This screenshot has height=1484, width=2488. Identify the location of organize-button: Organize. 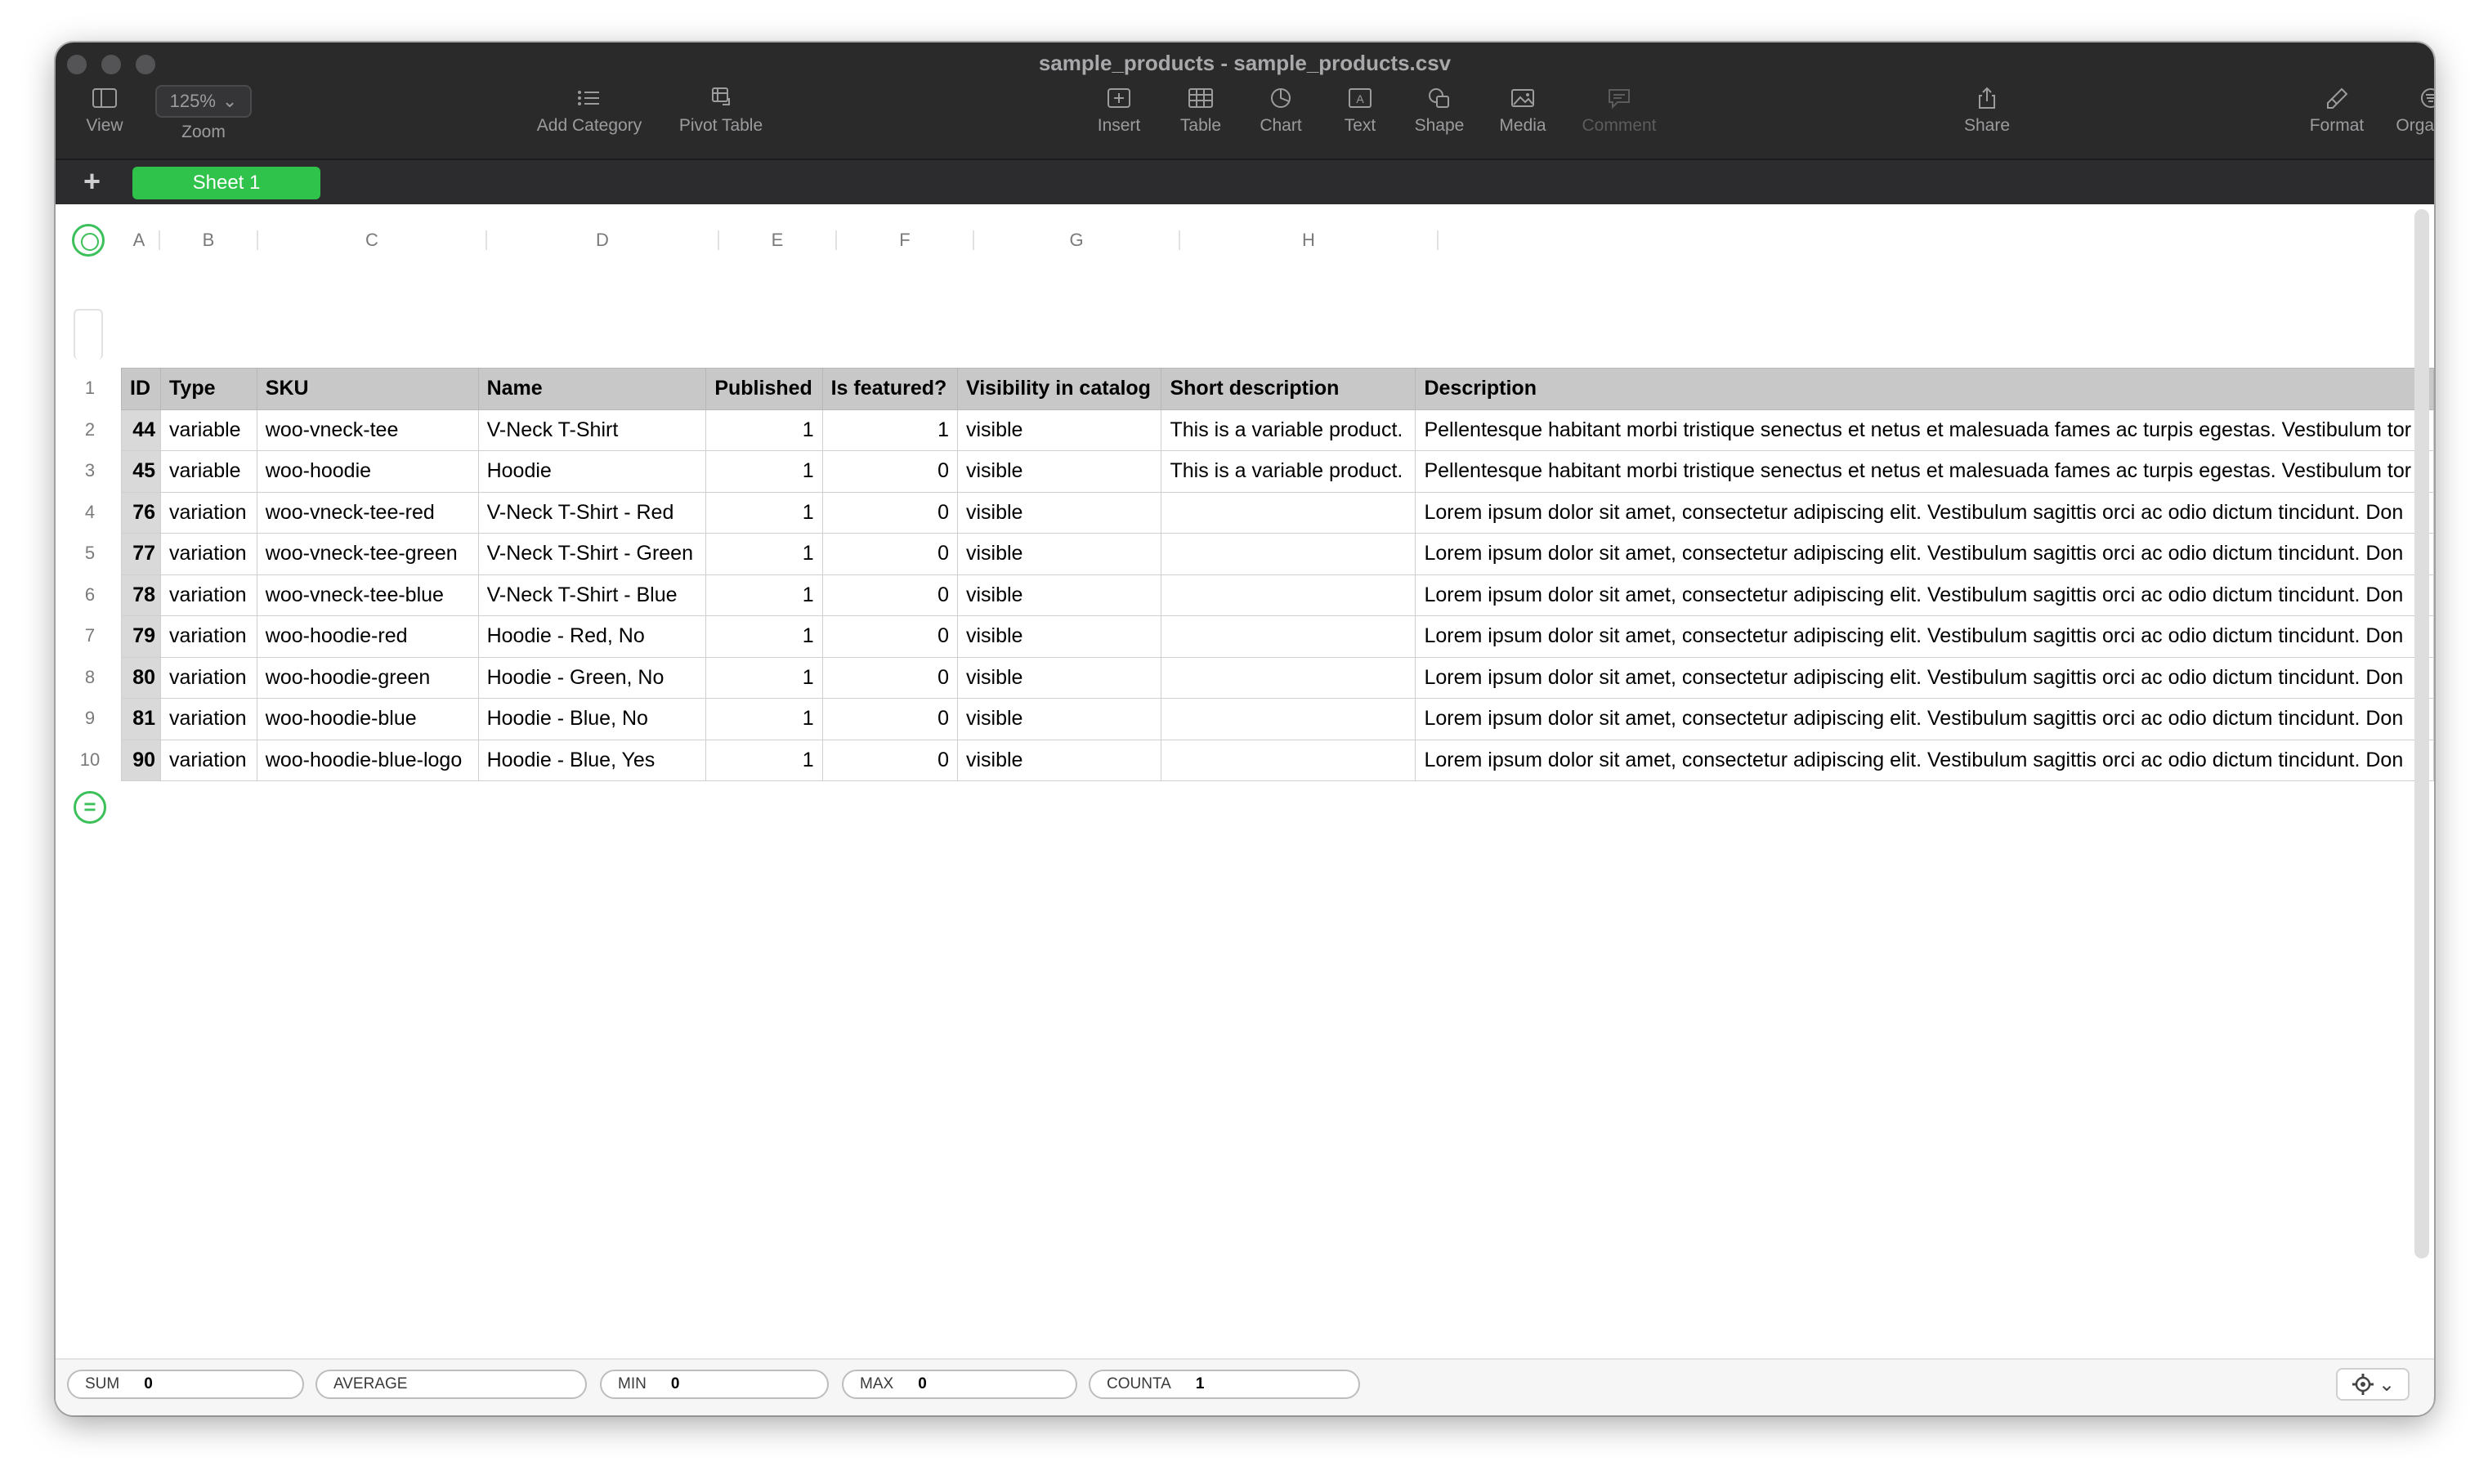
(2412, 112).